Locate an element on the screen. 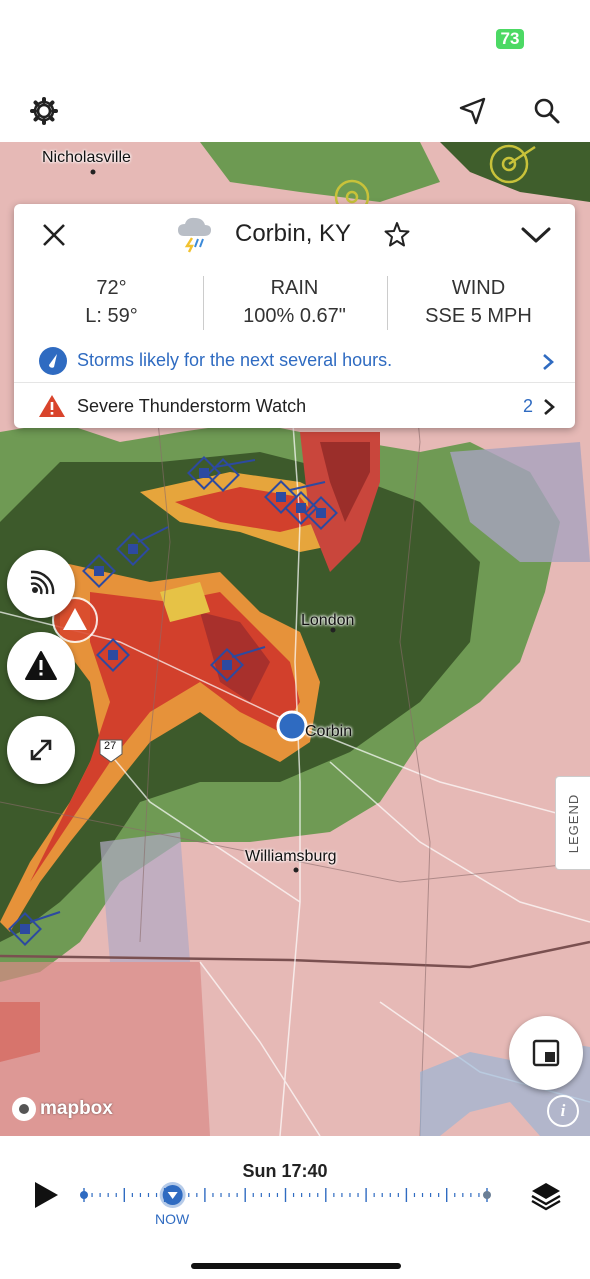  wind-label: WIND is located at coordinates (478, 288).